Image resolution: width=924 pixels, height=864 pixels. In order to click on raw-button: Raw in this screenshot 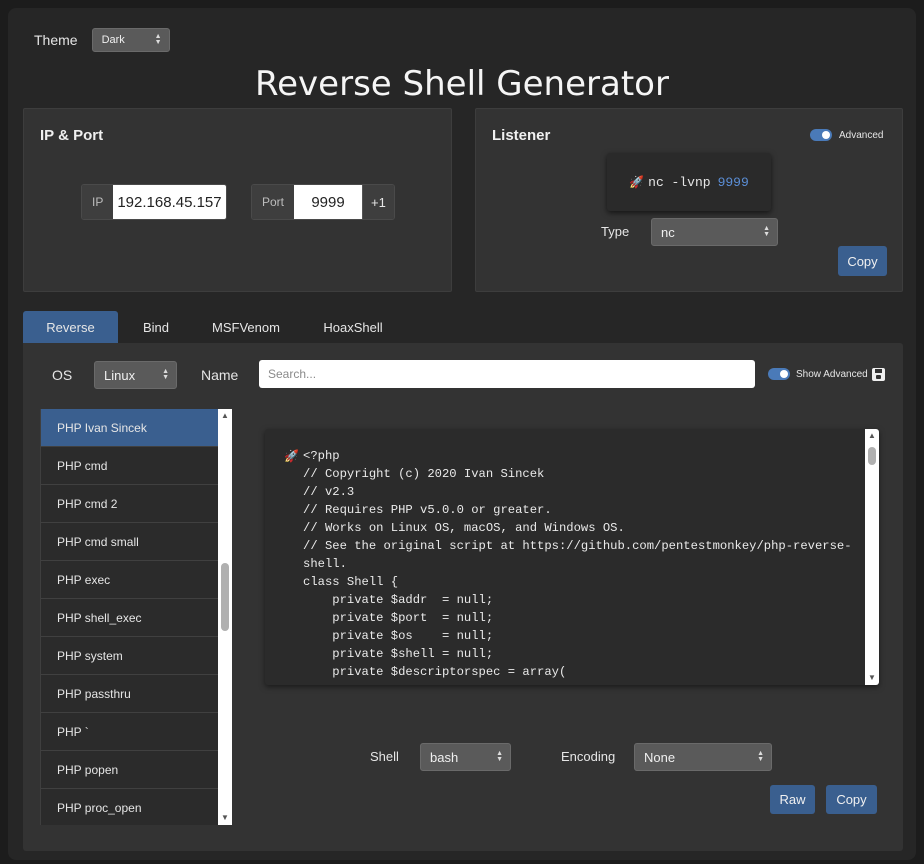, I will do `click(792, 799)`.